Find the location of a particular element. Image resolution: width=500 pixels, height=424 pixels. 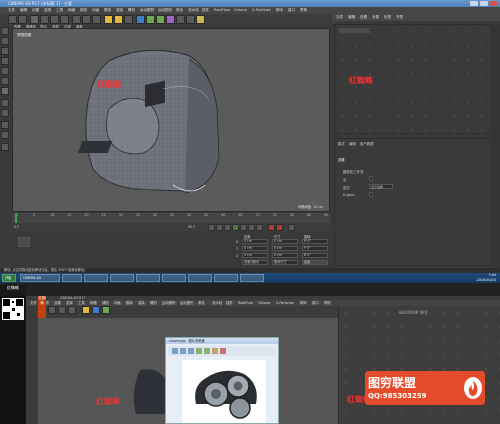

minimize-button is located at coordinates (474, 3).